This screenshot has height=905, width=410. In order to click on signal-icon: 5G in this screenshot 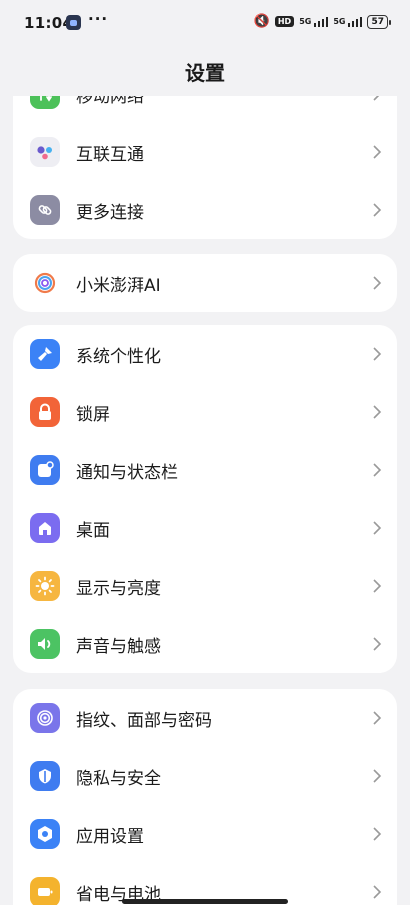, I will do `click(314, 21)`.